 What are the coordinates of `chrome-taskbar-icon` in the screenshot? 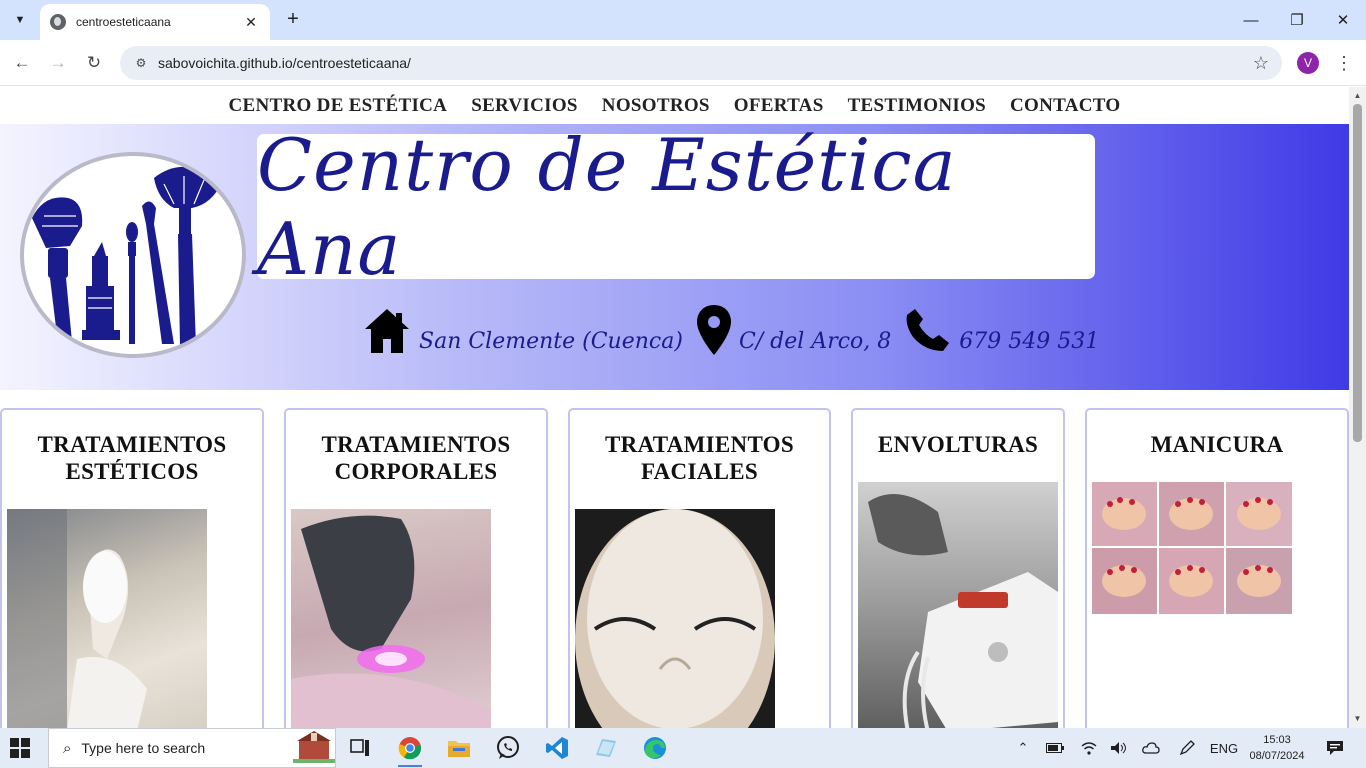 It's located at (410, 749).